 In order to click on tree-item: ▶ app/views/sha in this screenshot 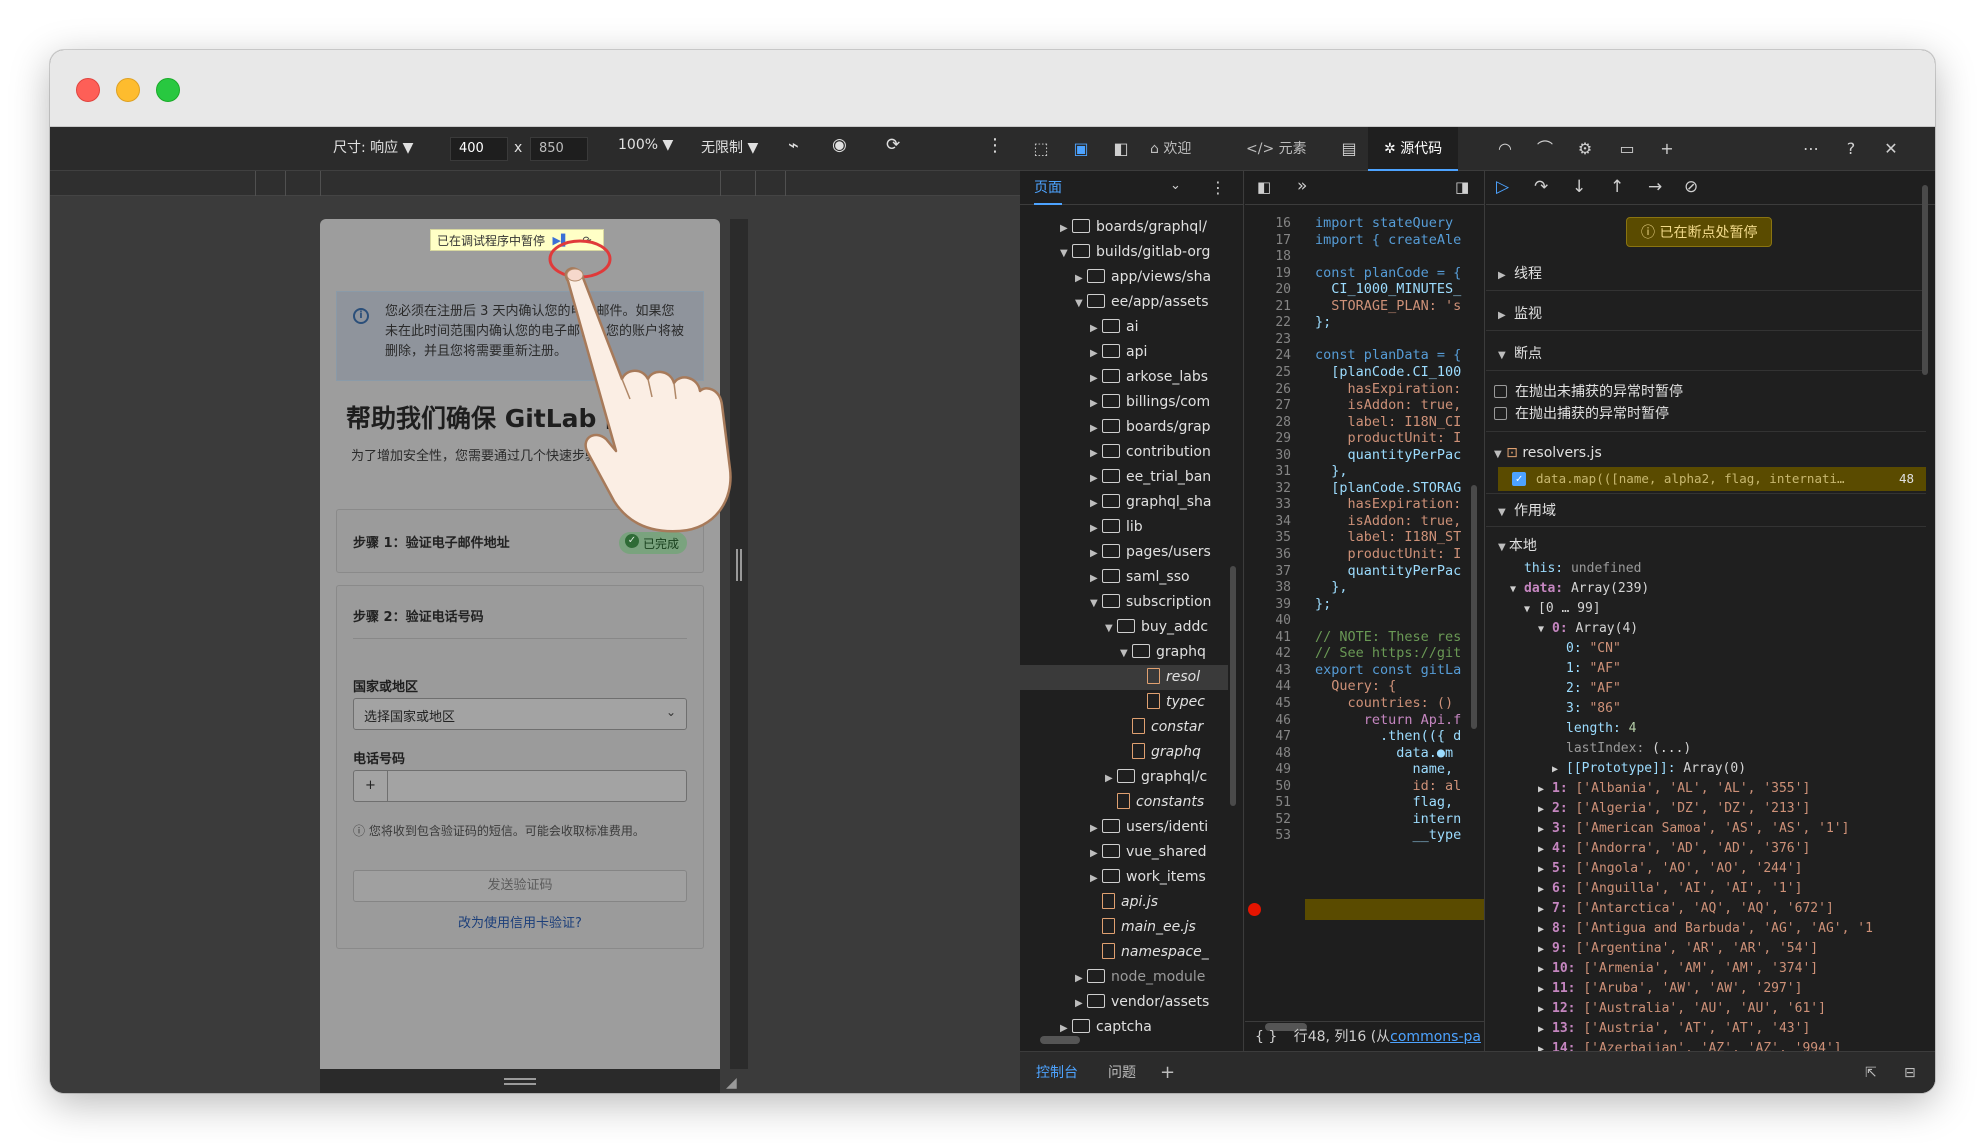, I will do `click(1124, 277)`.